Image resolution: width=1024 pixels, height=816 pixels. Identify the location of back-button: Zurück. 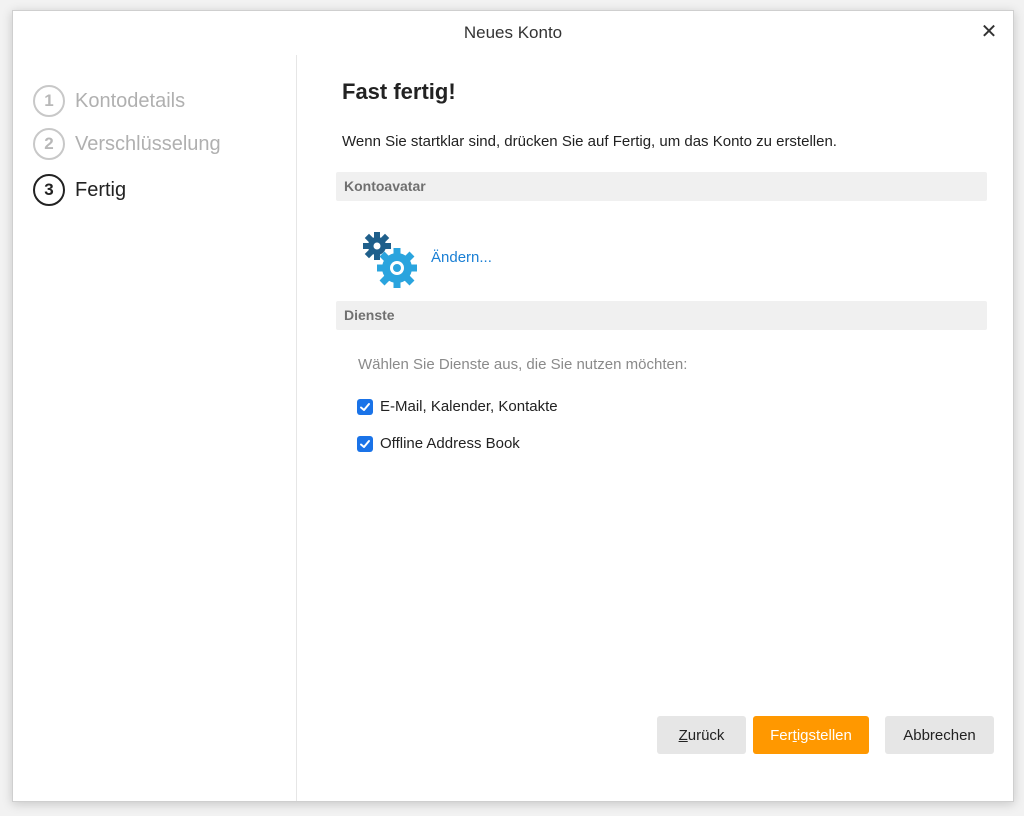
(701, 735).